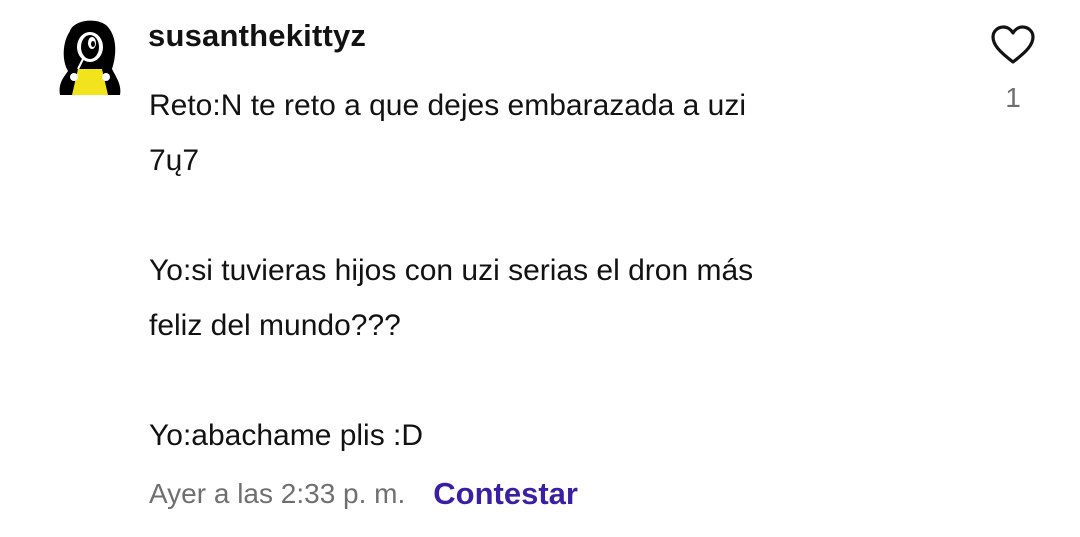 The width and height of the screenshot is (1080, 537). I want to click on username: susanthekittyz, so click(257, 36).